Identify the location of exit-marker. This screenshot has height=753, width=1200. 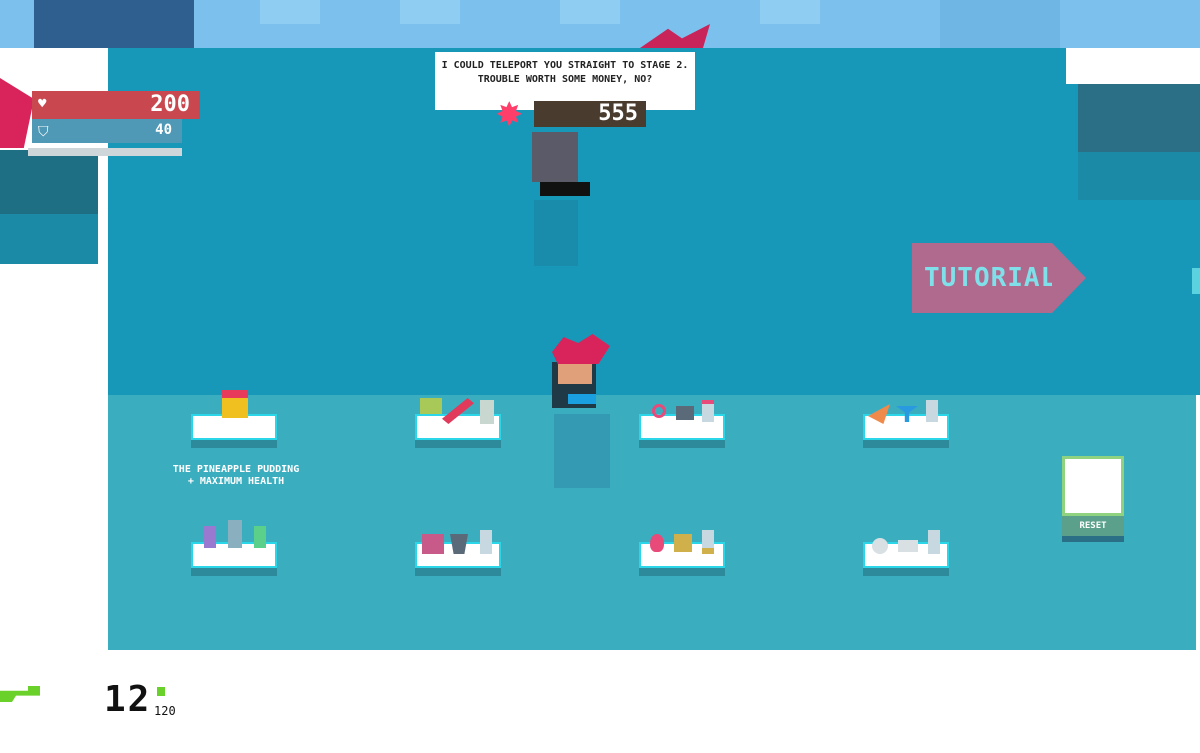
(1196, 281).